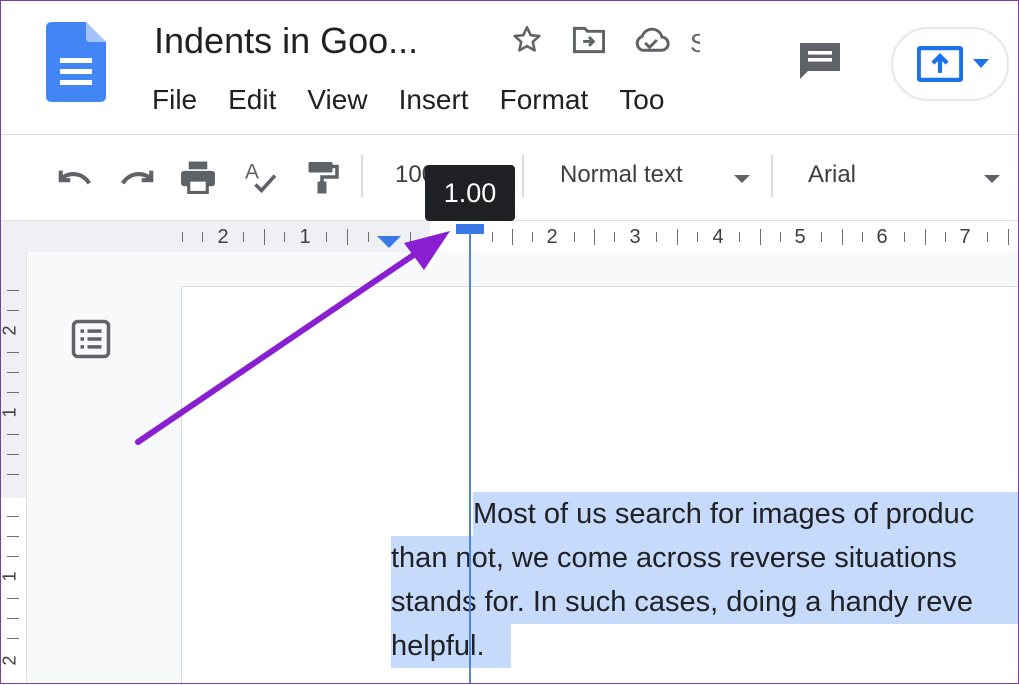 Image resolution: width=1019 pixels, height=685 pixels. Describe the element at coordinates (470, 458) in the screenshot. I see `indent-guide-line` at that location.